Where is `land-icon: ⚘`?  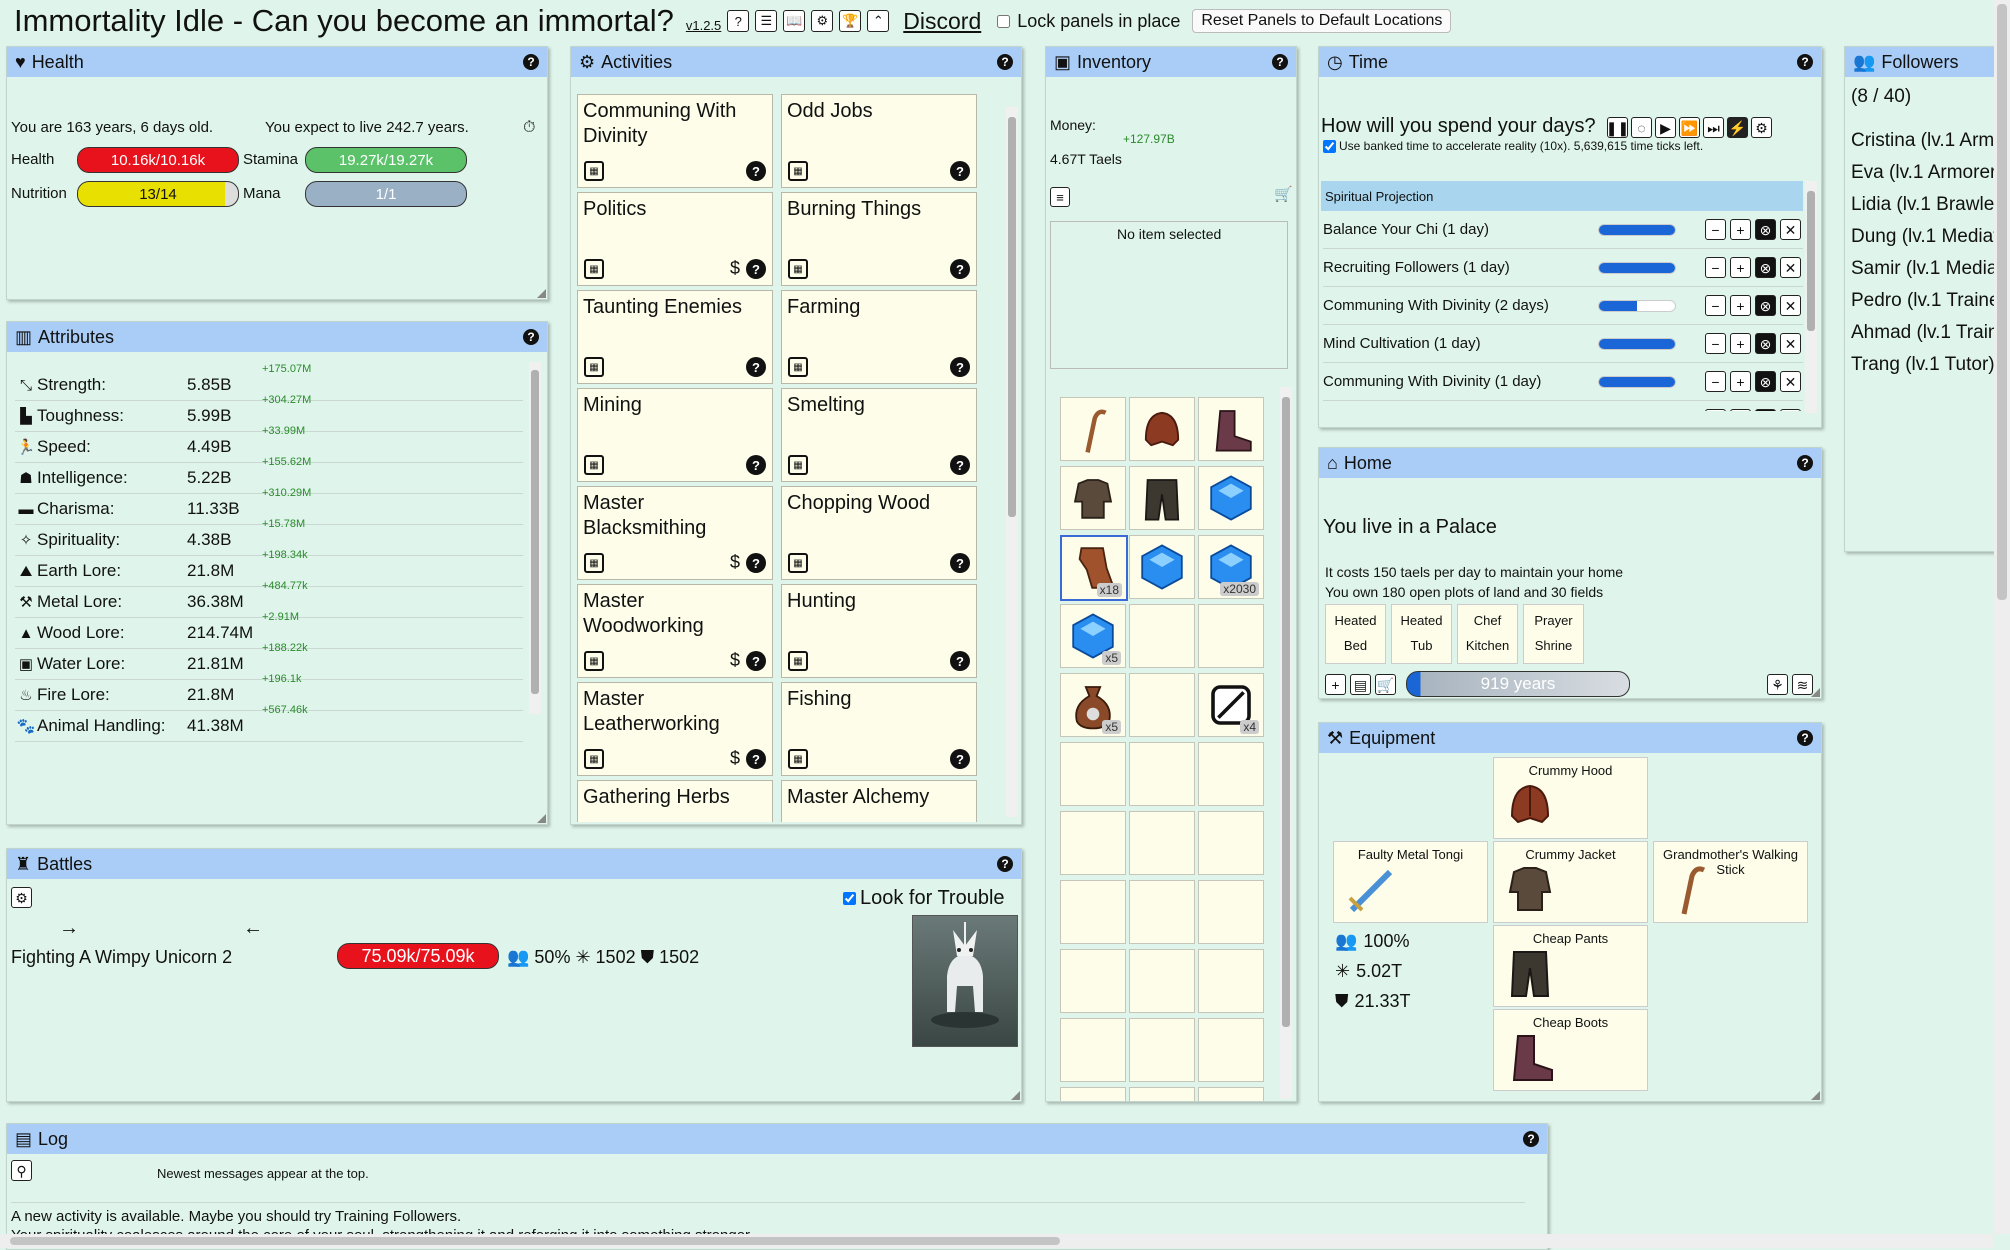 land-icon: ⚘ is located at coordinates (1777, 684).